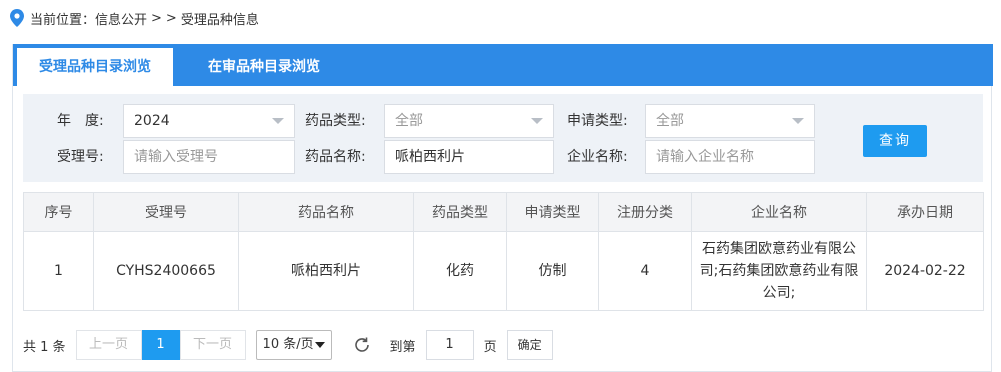 This screenshot has width=1001, height=372. I want to click on page-unit-label: 页, so click(490, 347).